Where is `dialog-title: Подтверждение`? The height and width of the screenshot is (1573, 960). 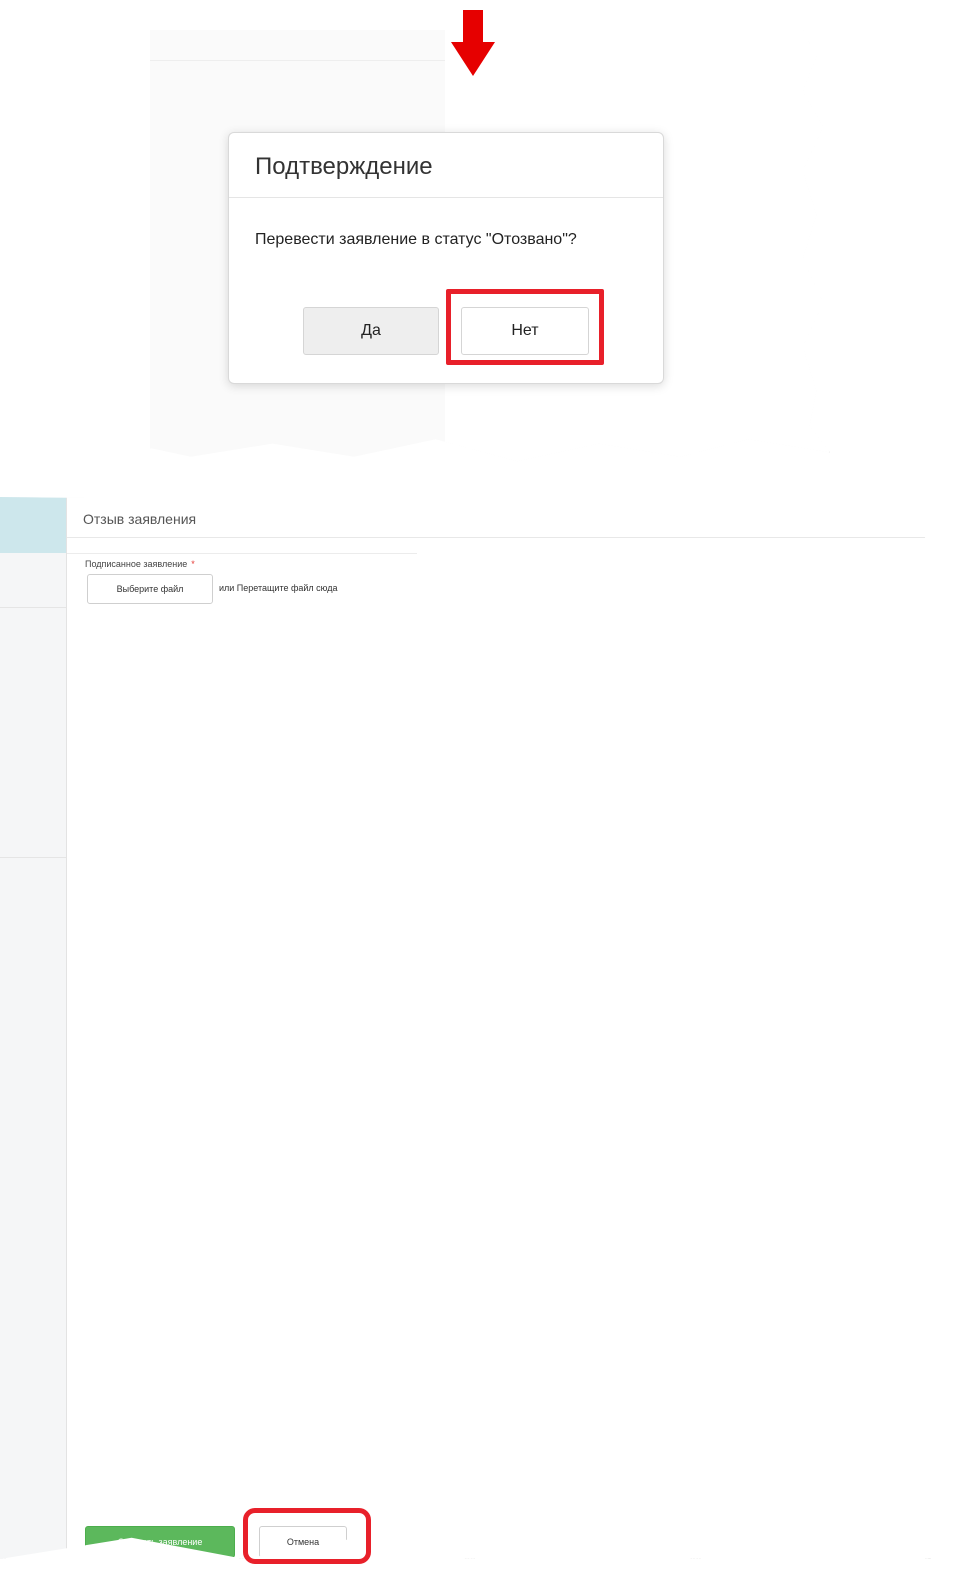 dialog-title: Подтверждение is located at coordinates (344, 166).